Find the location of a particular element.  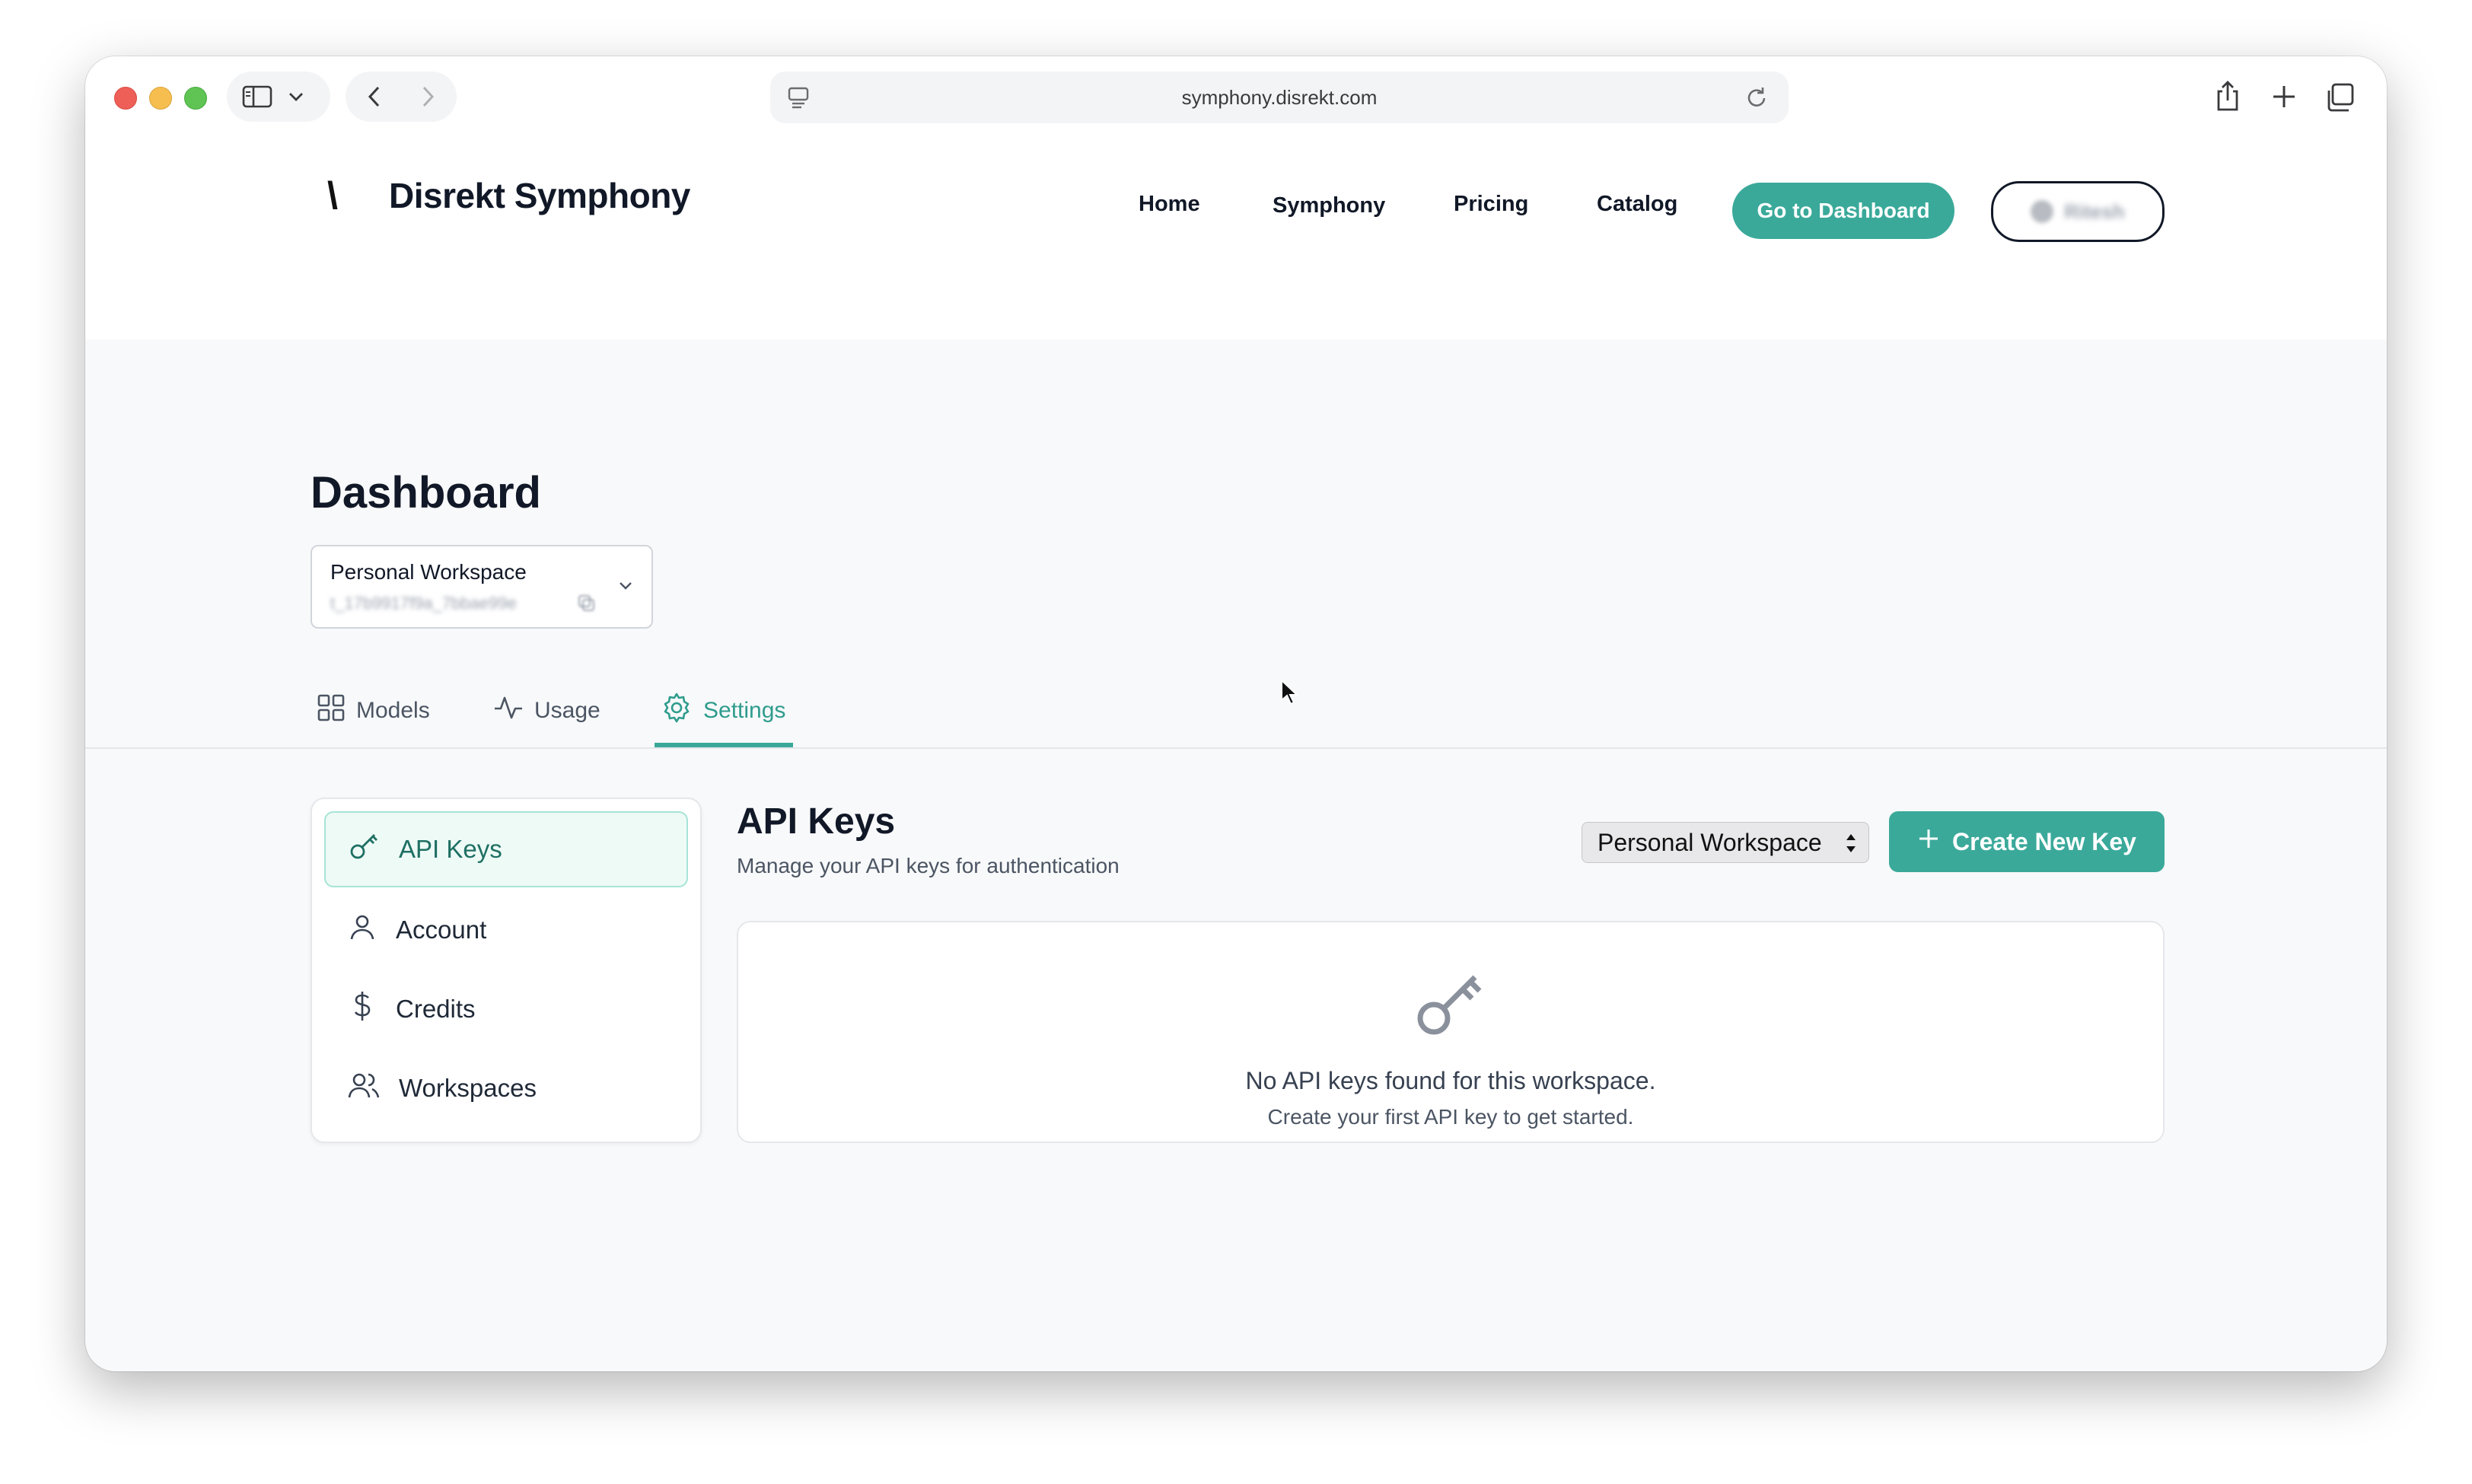

tab-label: Settings is located at coordinates (744, 710).